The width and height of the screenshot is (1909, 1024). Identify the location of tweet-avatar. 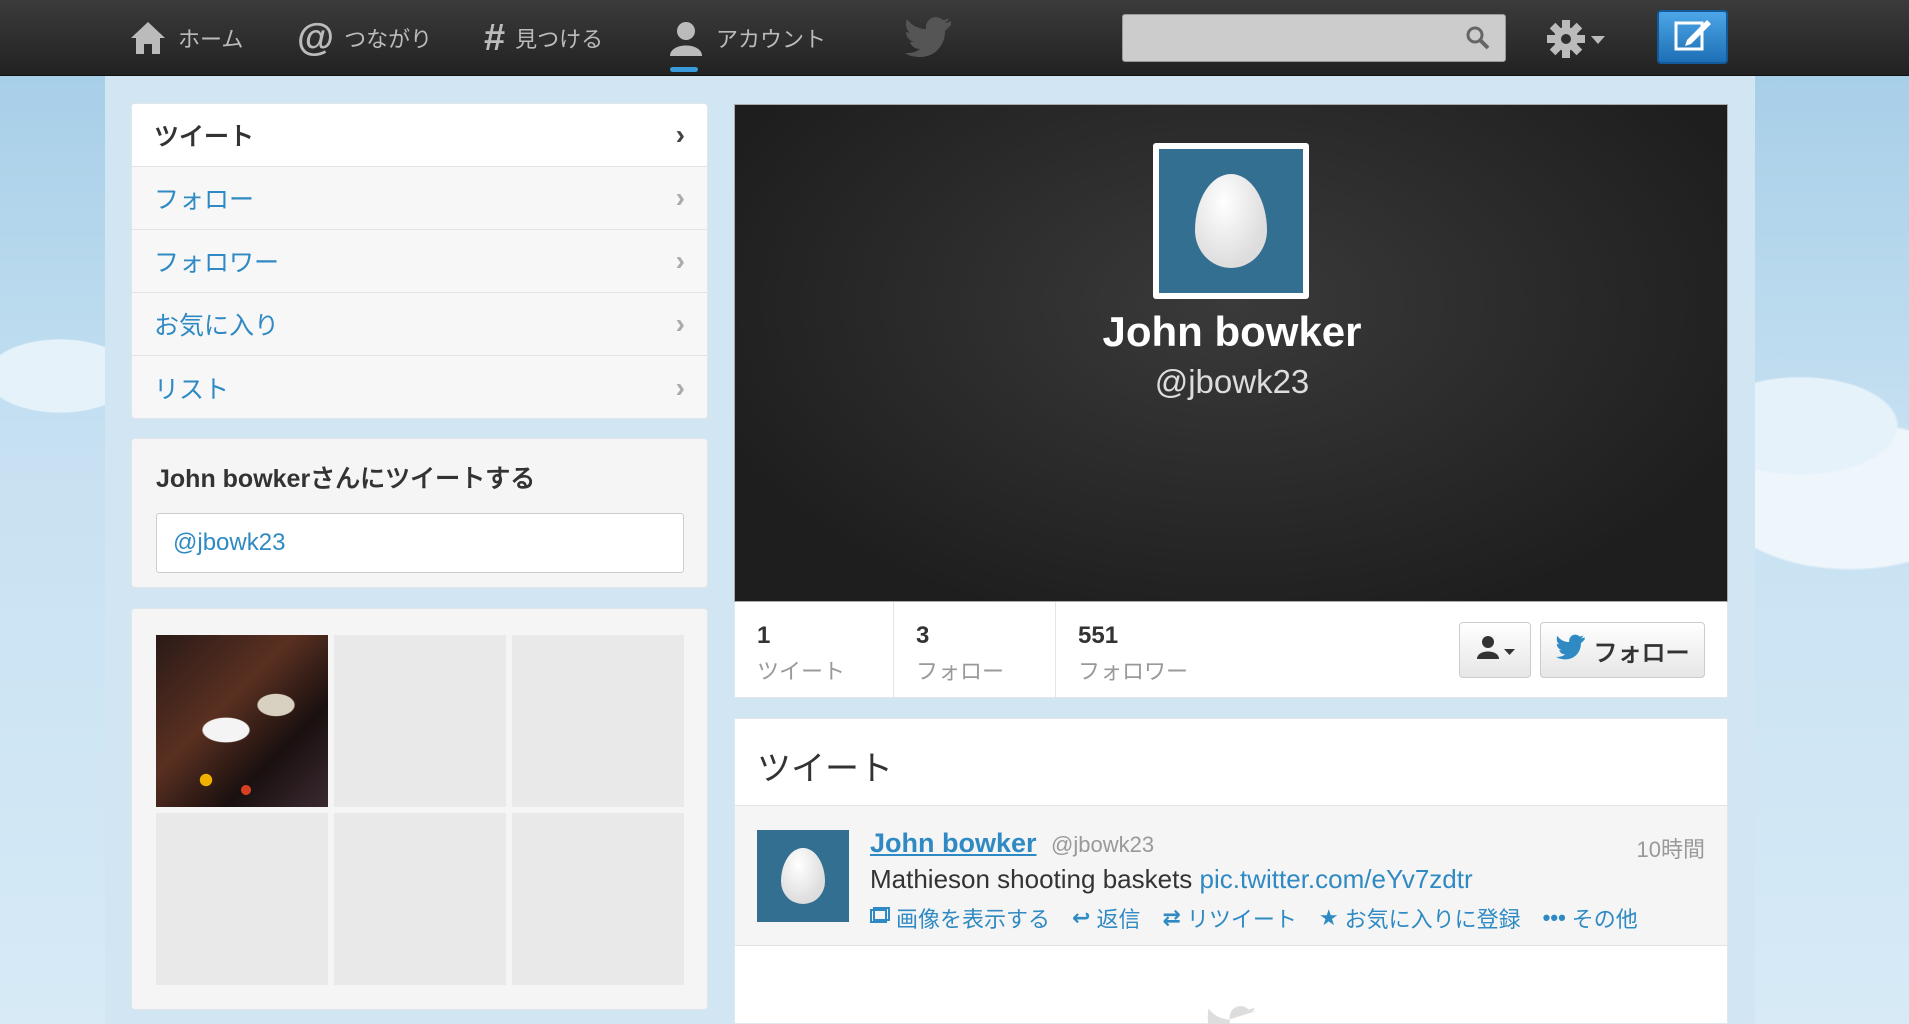
(803, 876).